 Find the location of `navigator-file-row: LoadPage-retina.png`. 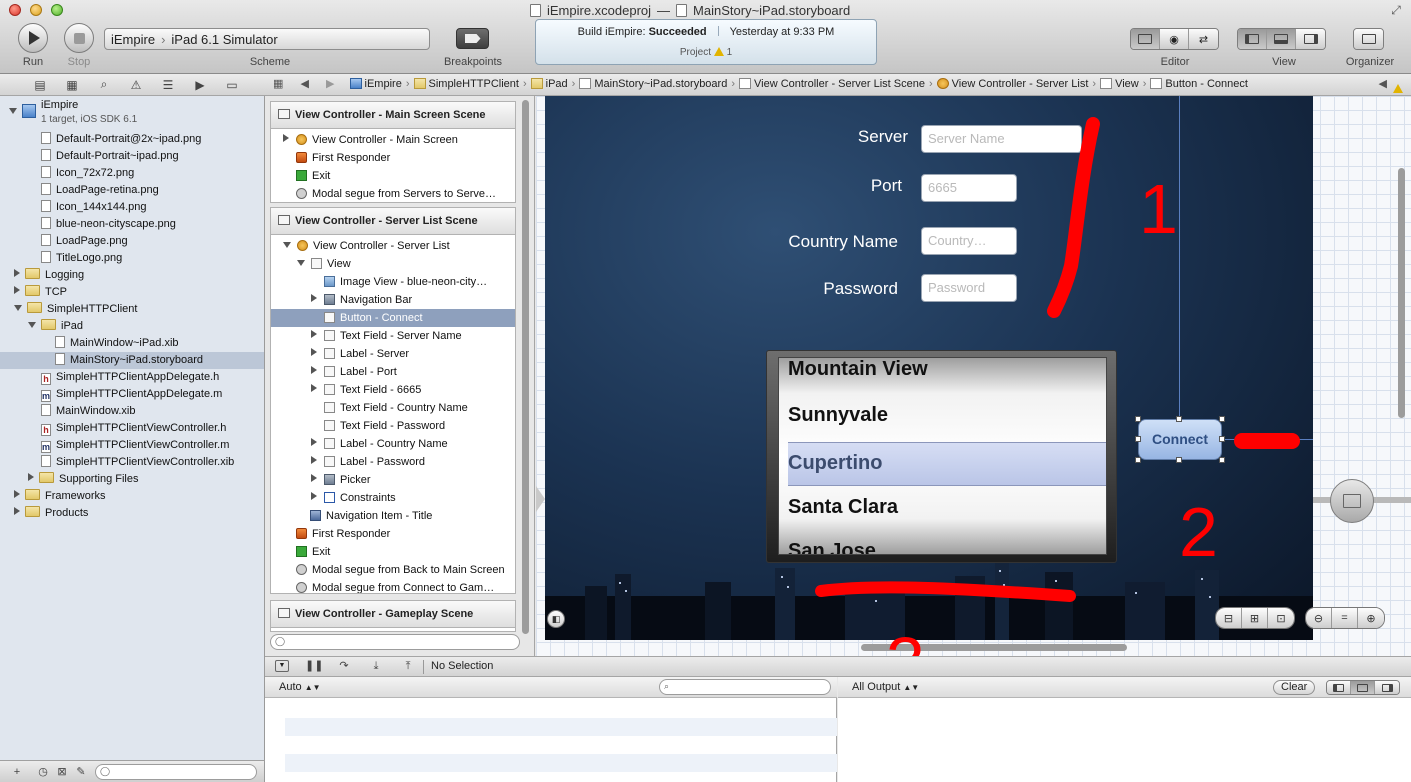

navigator-file-row: LoadPage-retina.png is located at coordinates (132, 190).